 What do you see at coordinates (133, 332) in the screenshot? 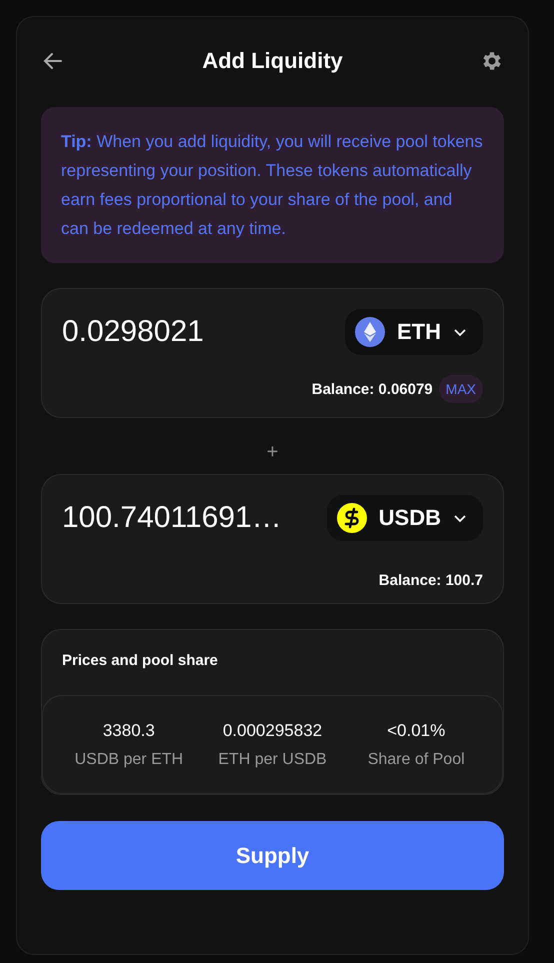
I see `amount-field: 0.0298021` at bounding box center [133, 332].